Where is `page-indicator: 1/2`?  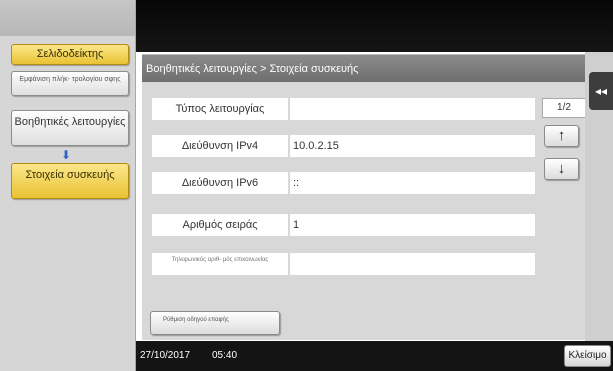
page-indicator: 1/2 is located at coordinates (563, 108).